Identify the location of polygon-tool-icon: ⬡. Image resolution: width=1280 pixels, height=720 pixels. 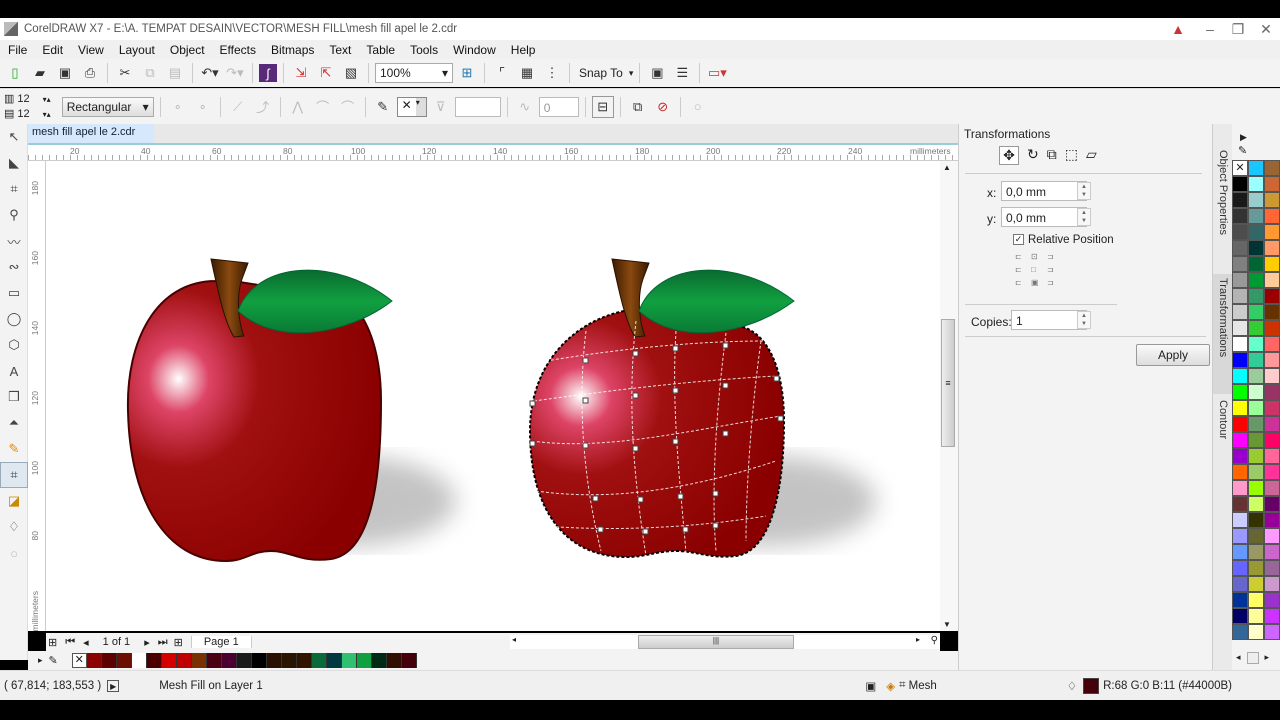
(14, 345).